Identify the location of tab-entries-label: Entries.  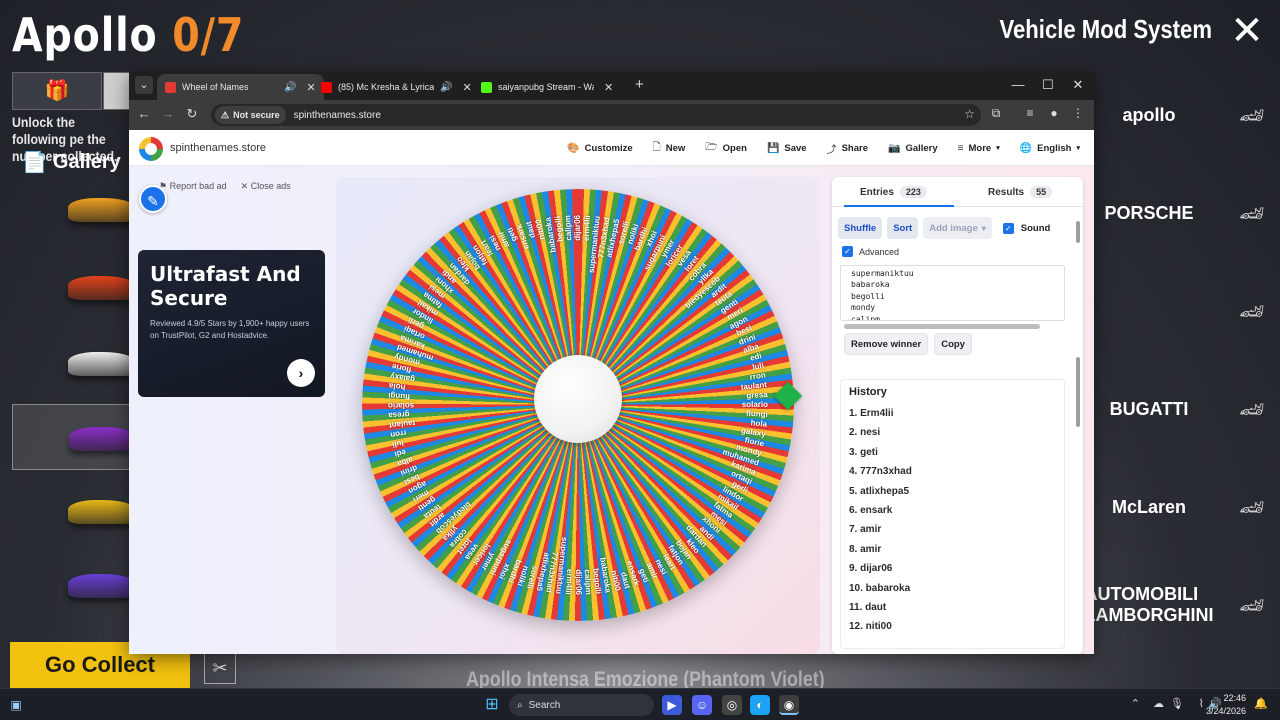
(877, 192).